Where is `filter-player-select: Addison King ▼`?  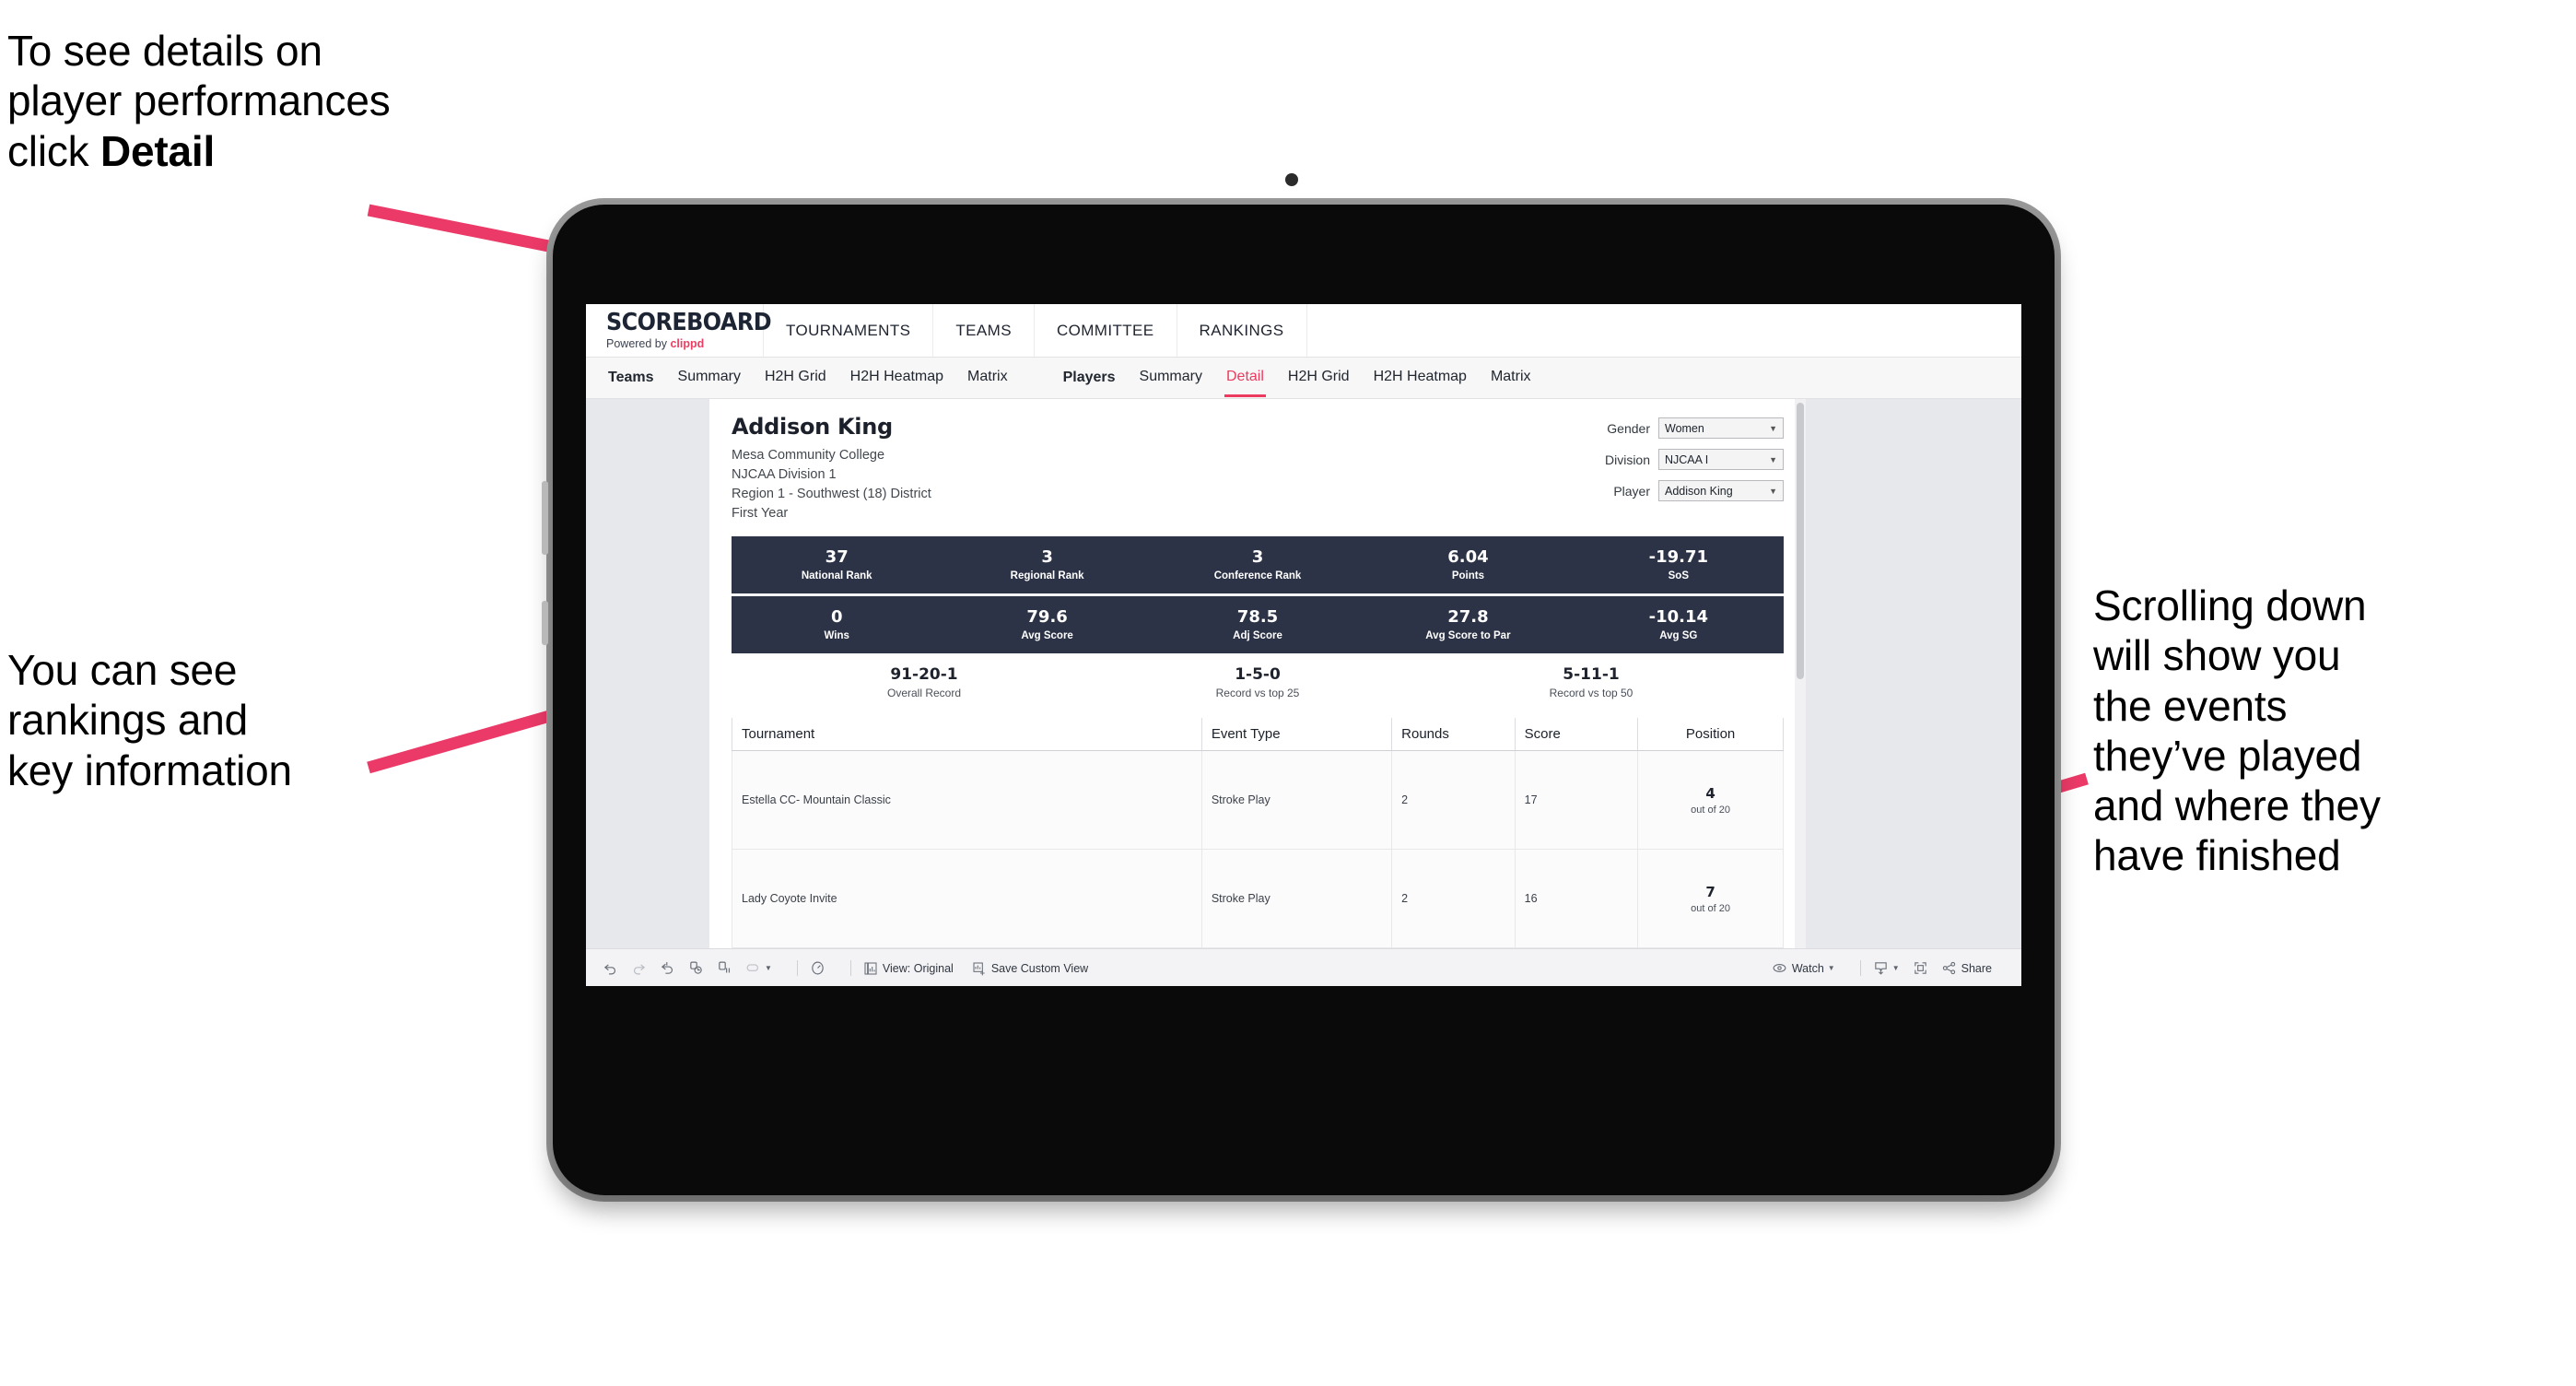
filter-player-select: Addison King ▼ is located at coordinates (1721, 490).